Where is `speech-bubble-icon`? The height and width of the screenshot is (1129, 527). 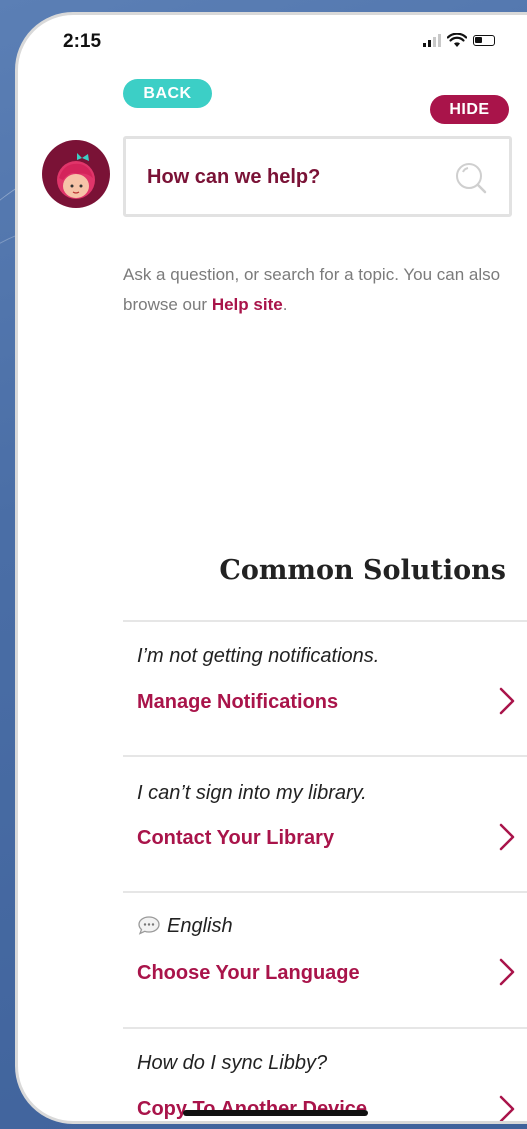
speech-bubble-icon is located at coordinates (149, 925).